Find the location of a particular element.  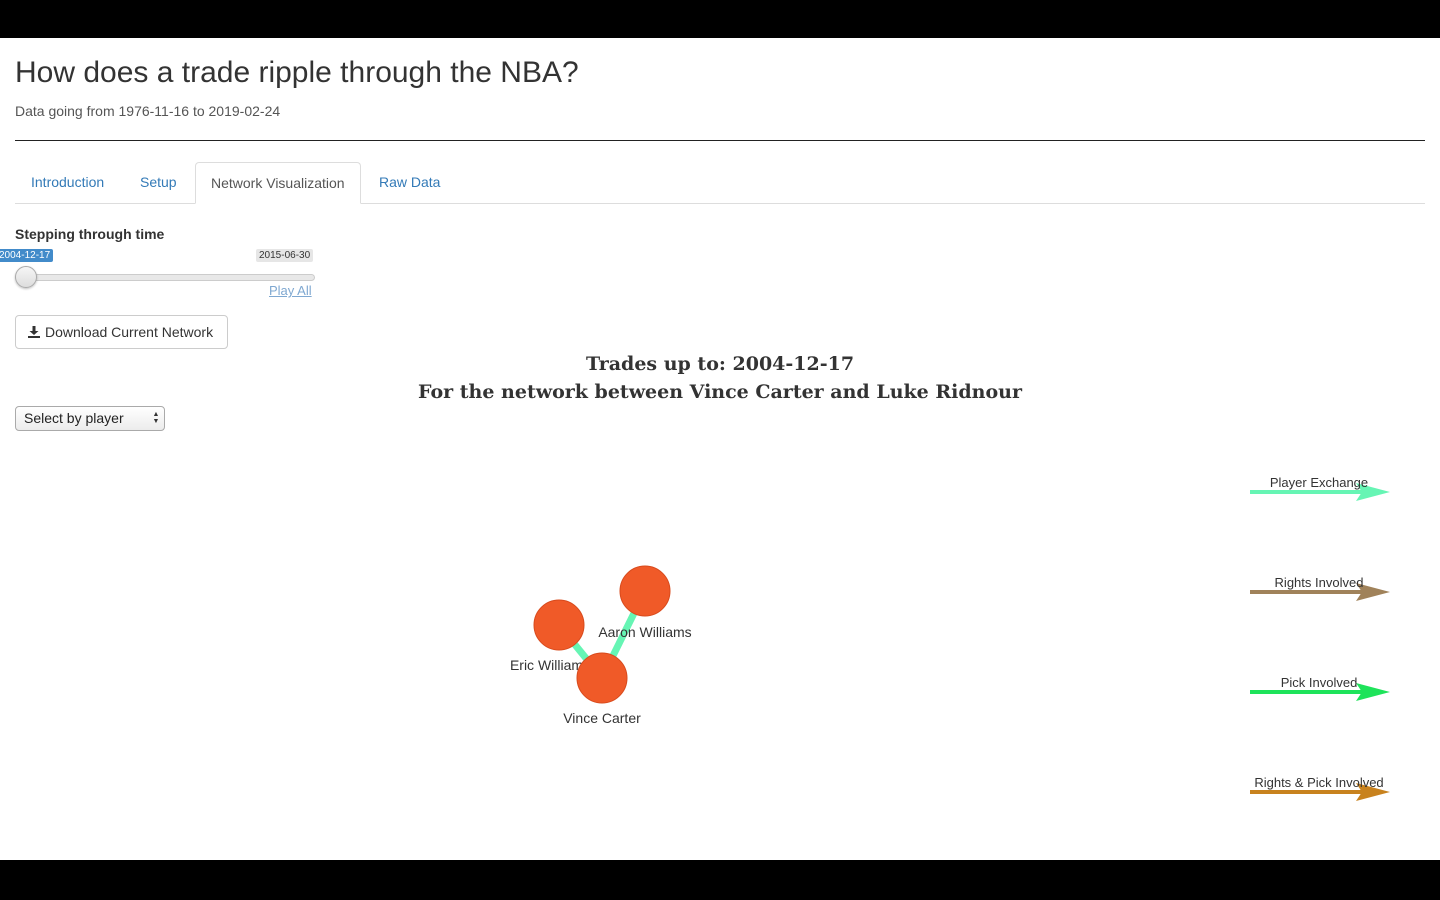

legend-item-3: Rights & Pick Involved is located at coordinates (1320, 788).